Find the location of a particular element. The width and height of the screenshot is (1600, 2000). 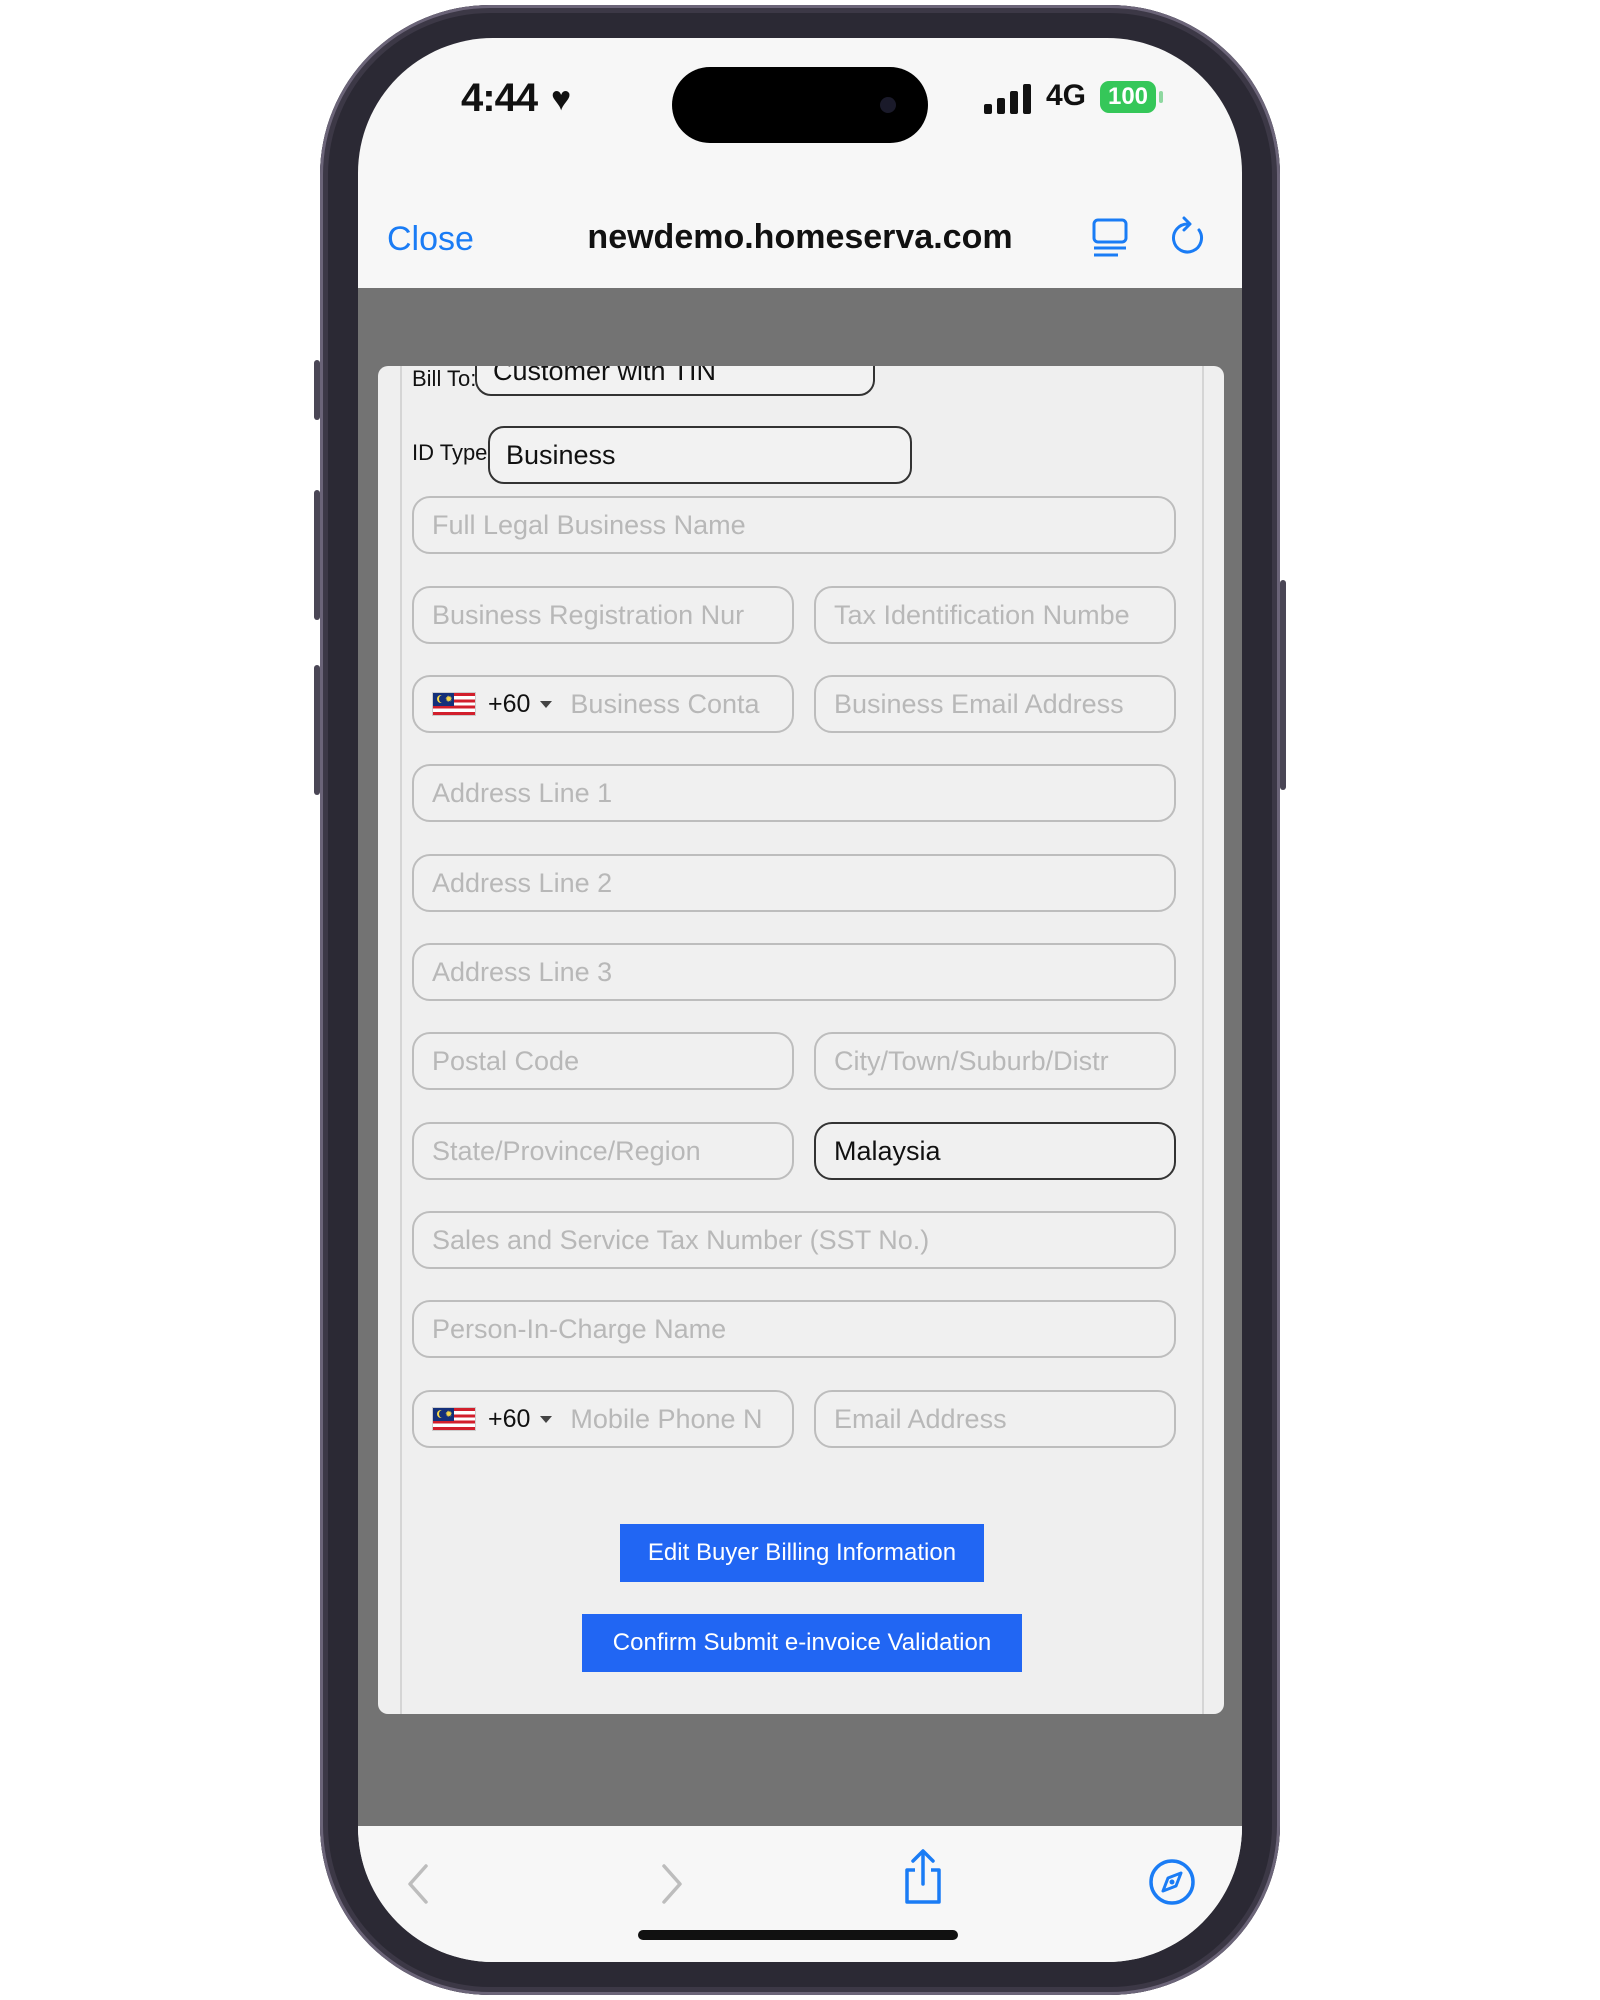

state-input: State/Province/Region is located at coordinates (603, 1151).